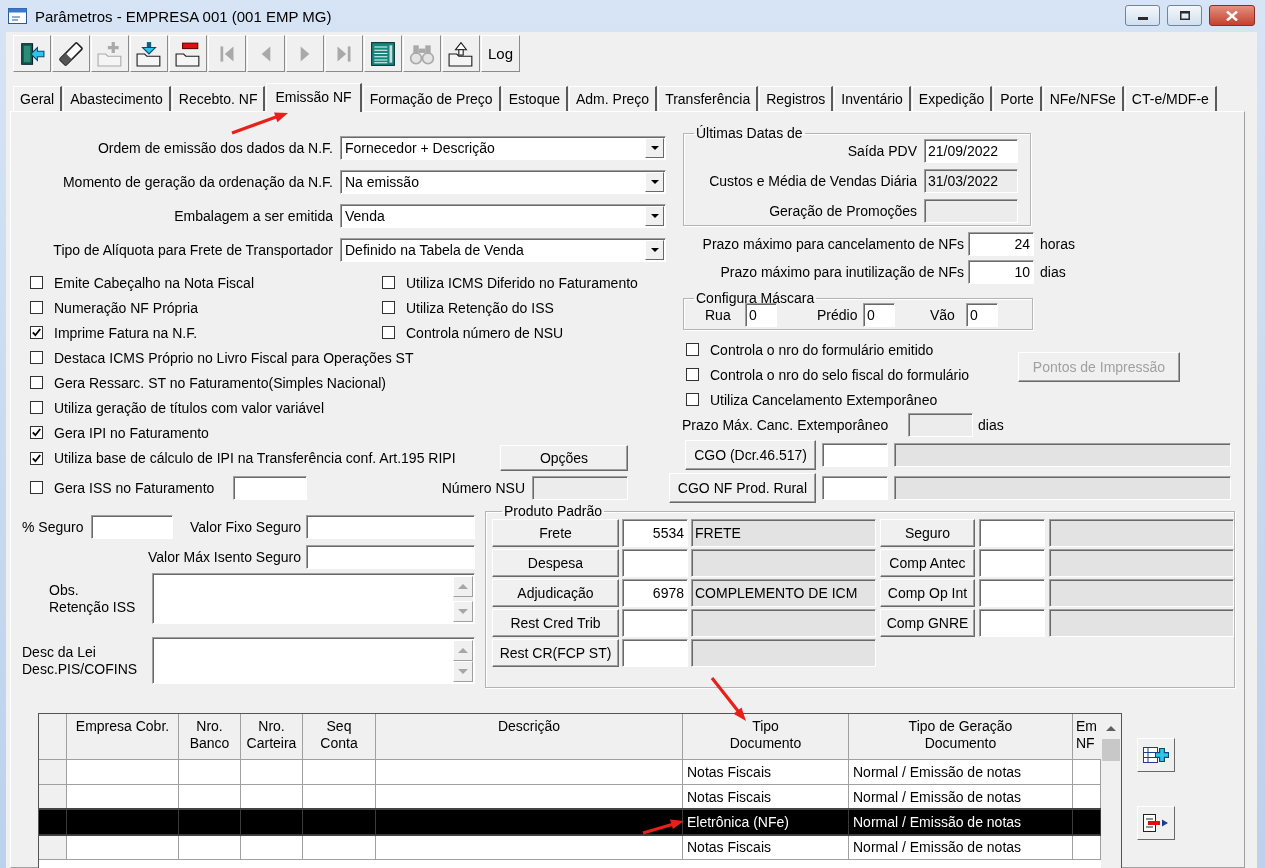  I want to click on cgo-button: CGO (Dcr.46.517), so click(750, 455).